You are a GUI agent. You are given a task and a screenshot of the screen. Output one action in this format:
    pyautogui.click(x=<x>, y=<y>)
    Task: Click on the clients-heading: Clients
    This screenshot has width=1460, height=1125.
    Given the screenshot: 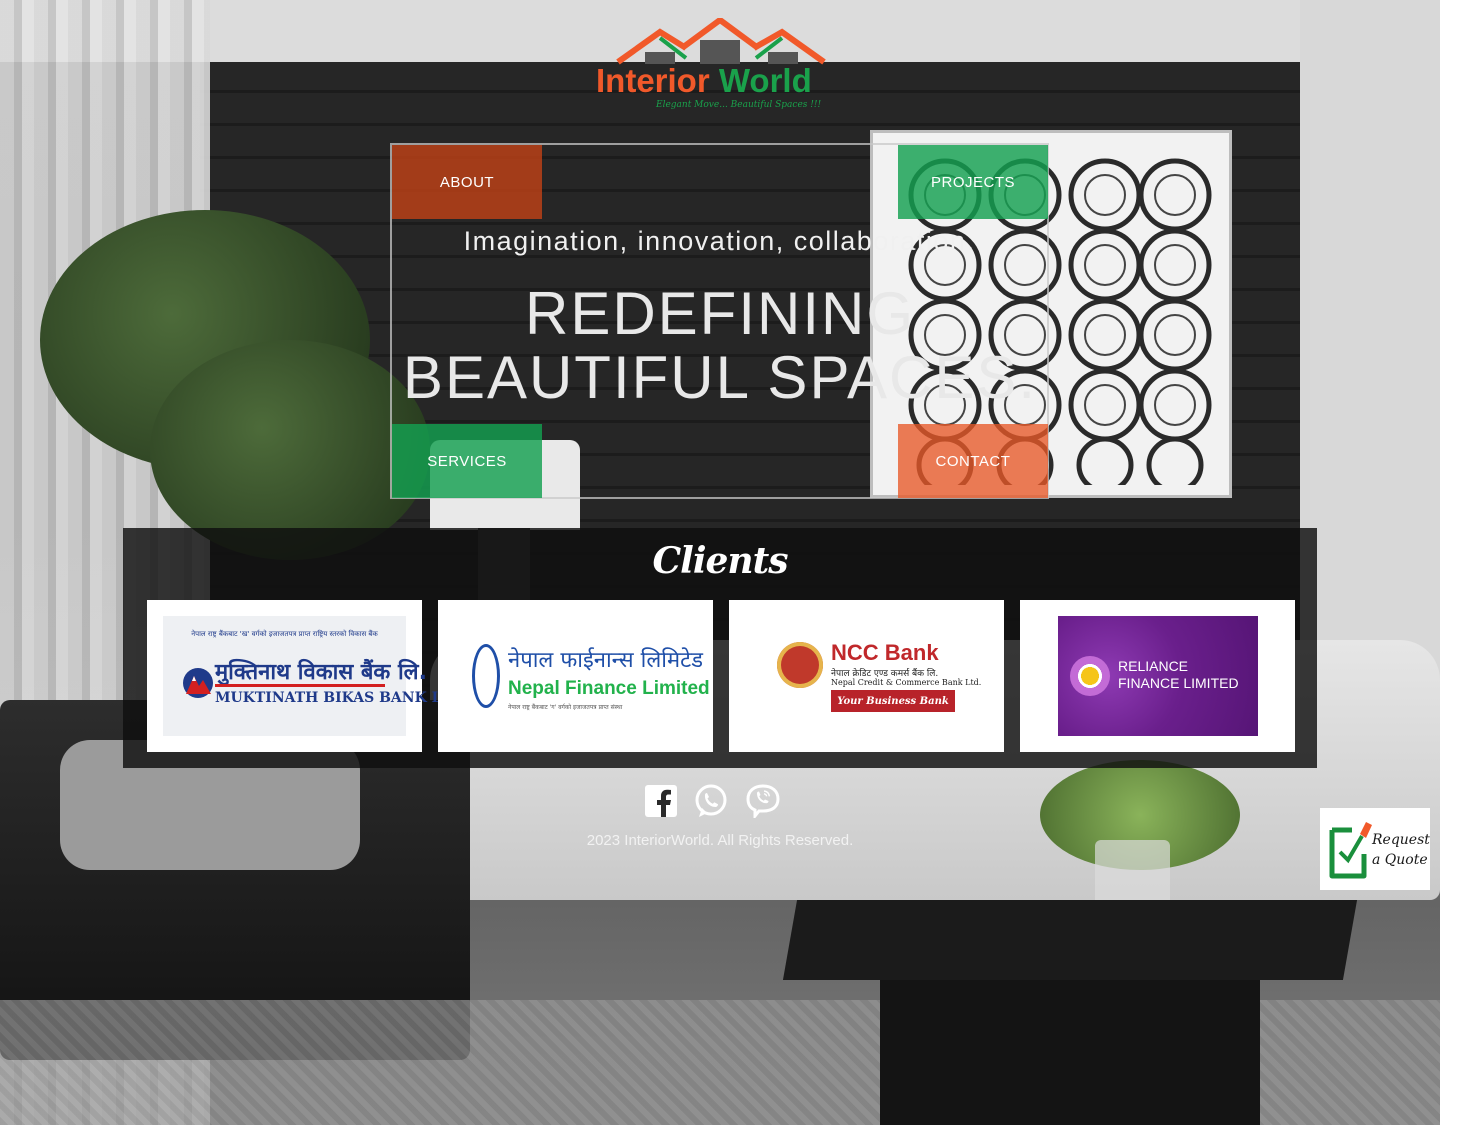 What is the action you would take?
    pyautogui.click(x=720, y=561)
    